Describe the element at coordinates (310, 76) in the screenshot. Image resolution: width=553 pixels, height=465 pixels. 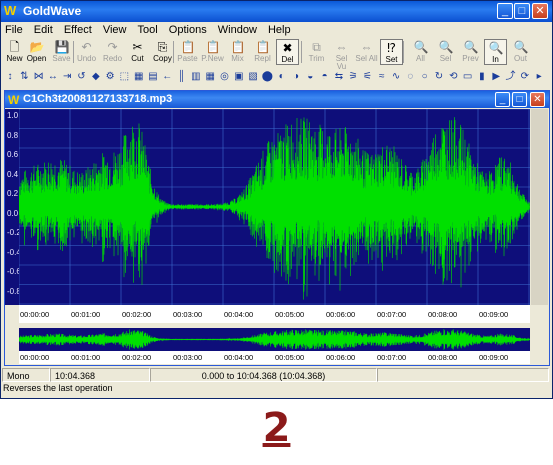
I see `effect-tool-icon: ◒` at that location.